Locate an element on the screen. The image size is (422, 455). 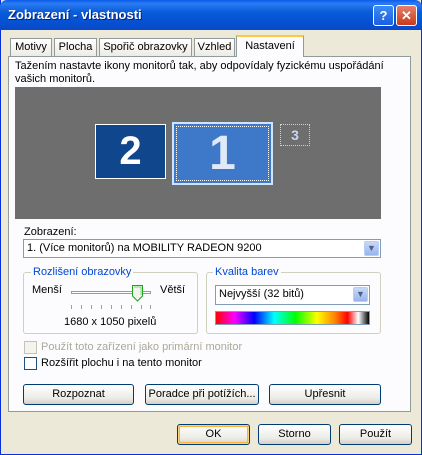
resolution-more-label: Větší is located at coordinates (173, 290).